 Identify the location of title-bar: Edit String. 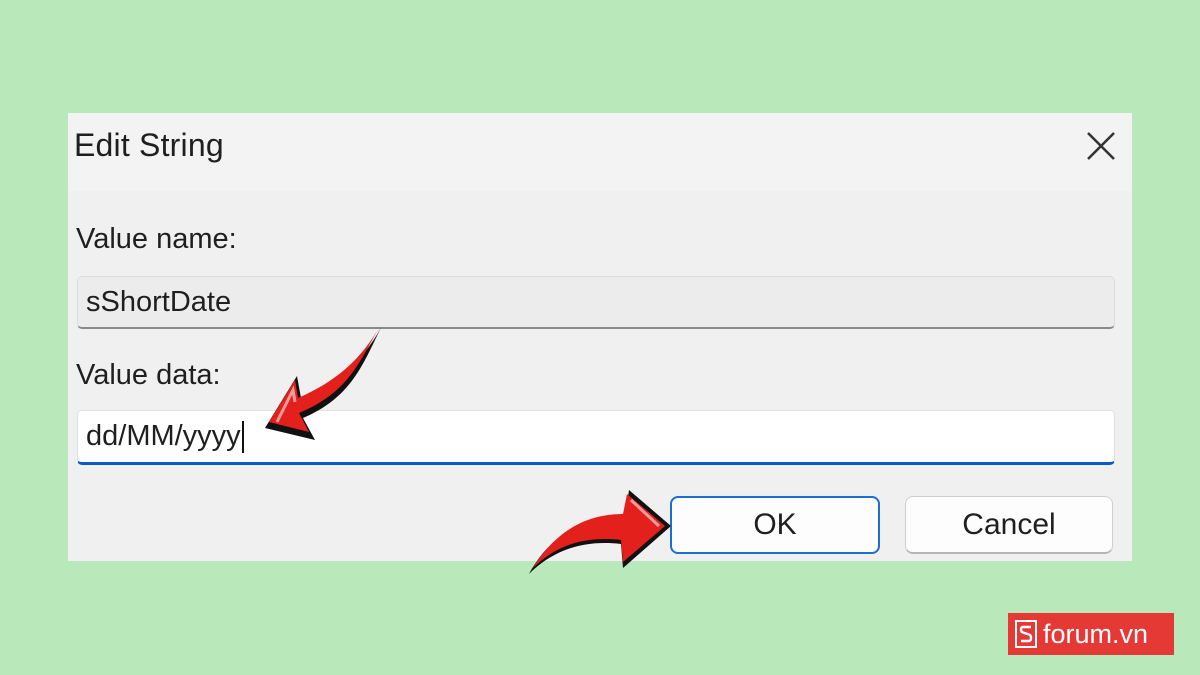
(600, 152).